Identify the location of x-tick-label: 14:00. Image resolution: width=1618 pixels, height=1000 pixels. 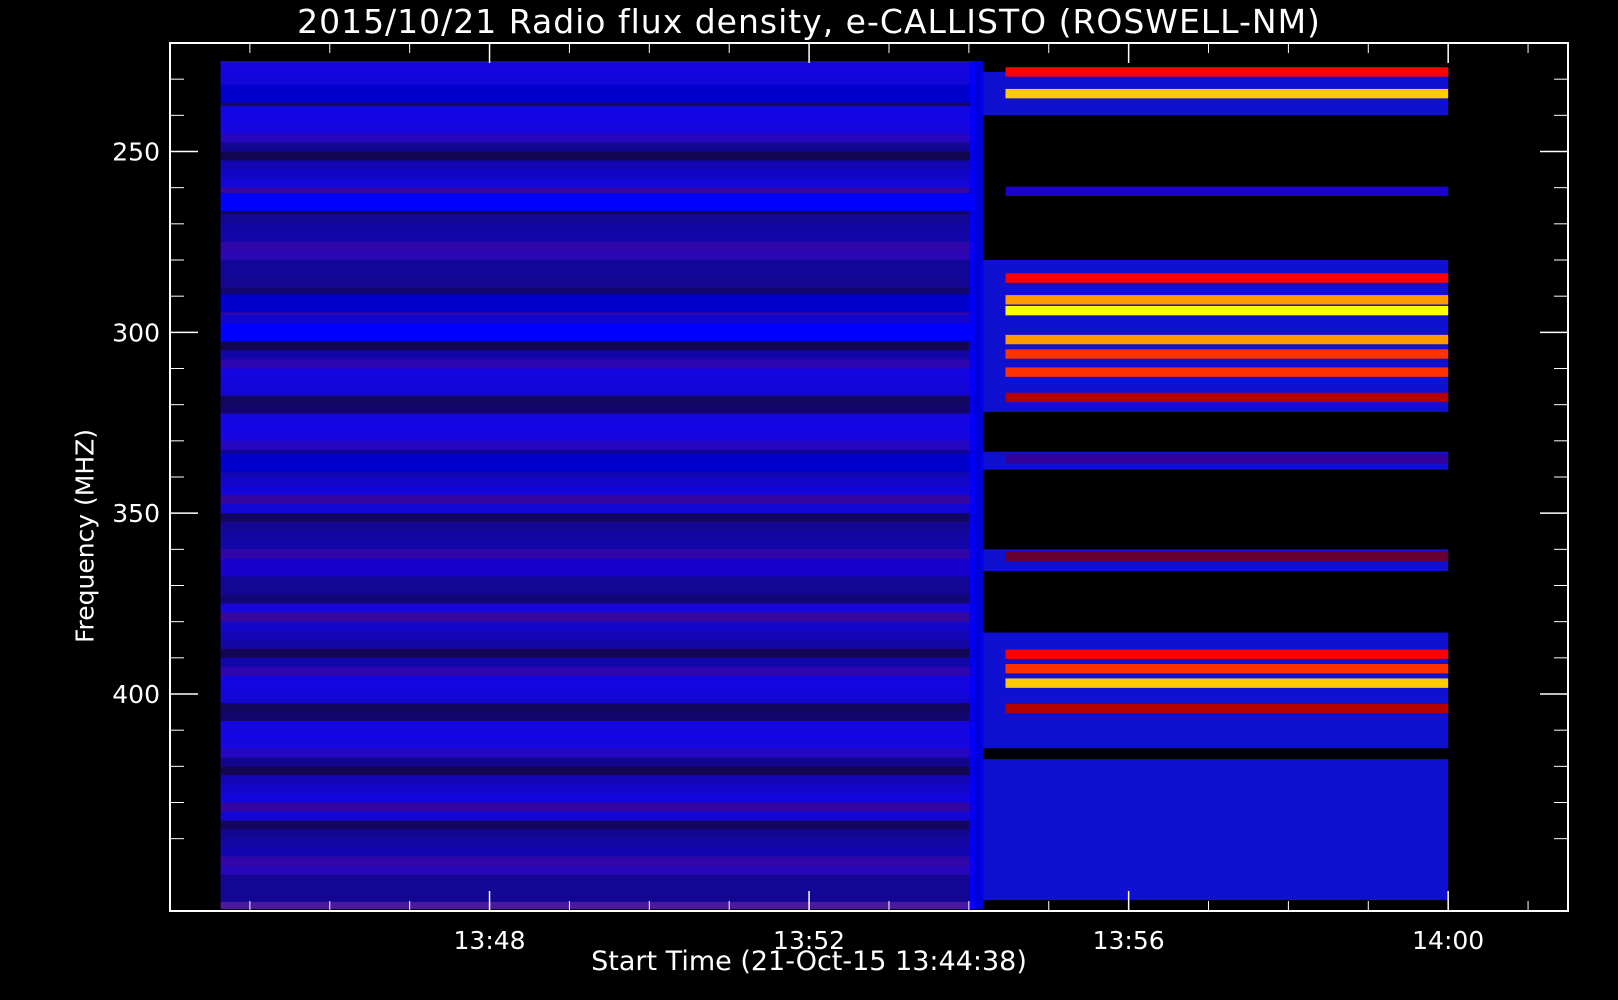
(1448, 940).